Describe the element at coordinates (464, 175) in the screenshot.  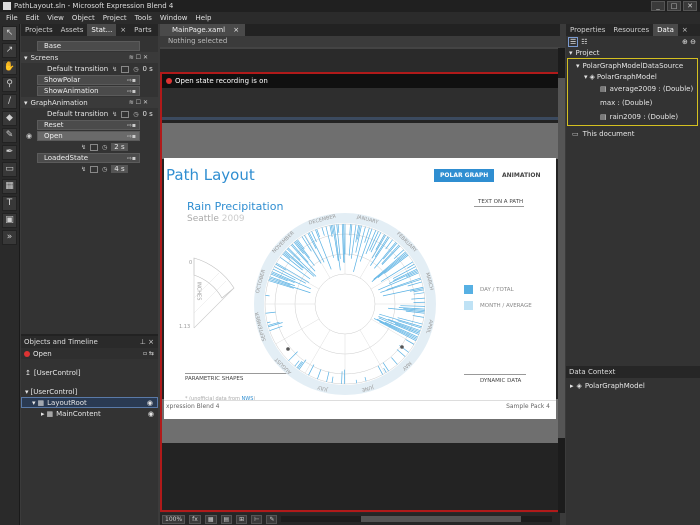
I see `nav-polar-graph: POLAR GRAPH` at that location.